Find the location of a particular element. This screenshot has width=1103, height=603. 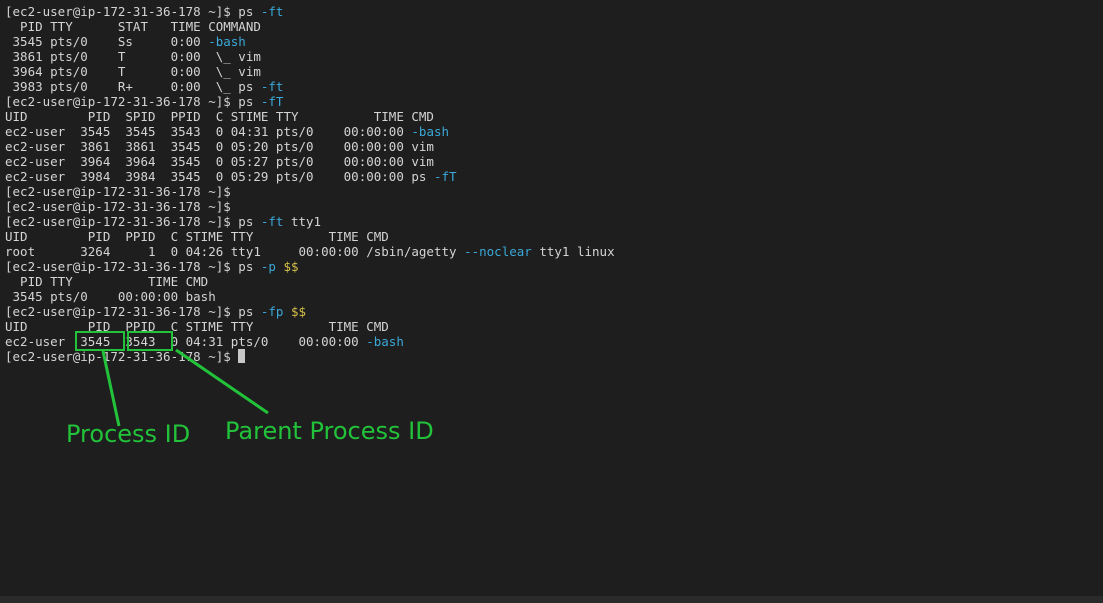

terminal-line: 3861 pts/0 T 0:00 \_ vim is located at coordinates (310, 56).